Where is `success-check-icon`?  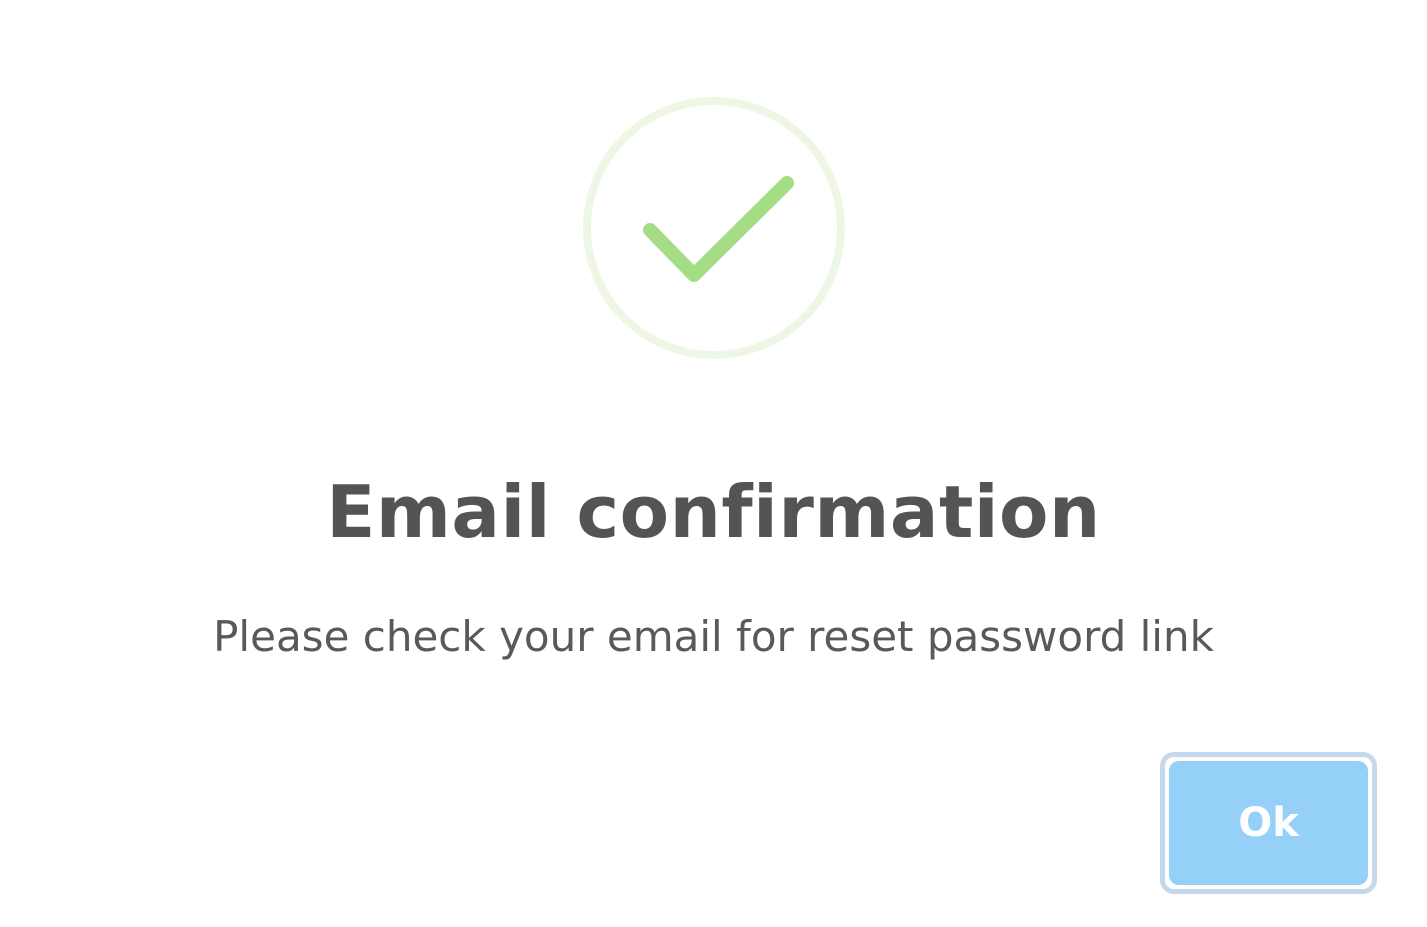
success-check-icon is located at coordinates (714, 228).